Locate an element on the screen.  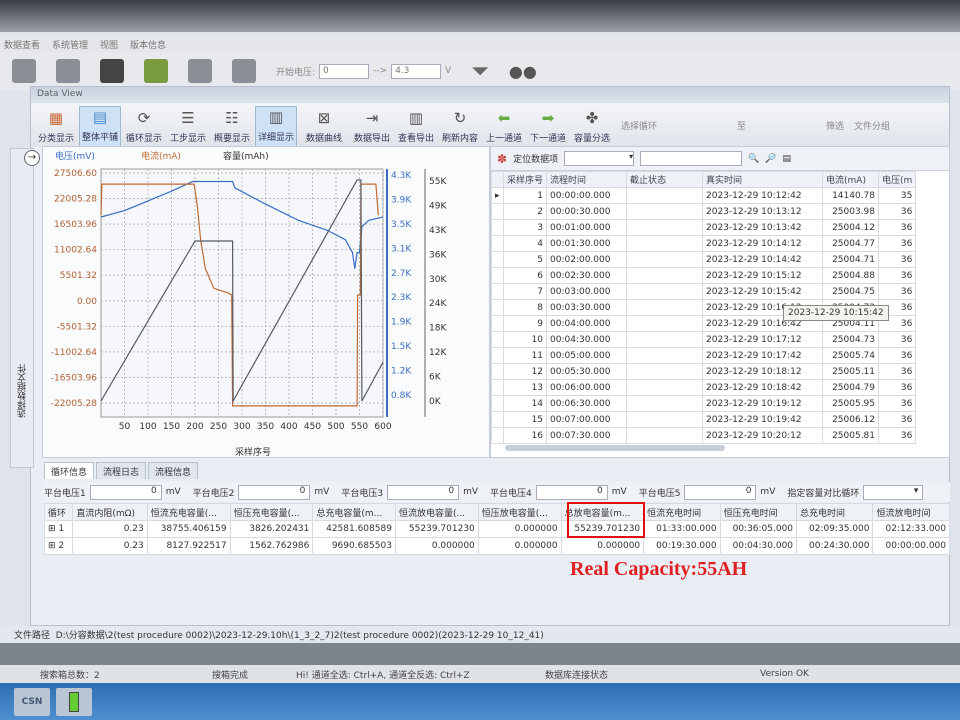
start-voltage-input: 0 is located at coordinates (344, 71).